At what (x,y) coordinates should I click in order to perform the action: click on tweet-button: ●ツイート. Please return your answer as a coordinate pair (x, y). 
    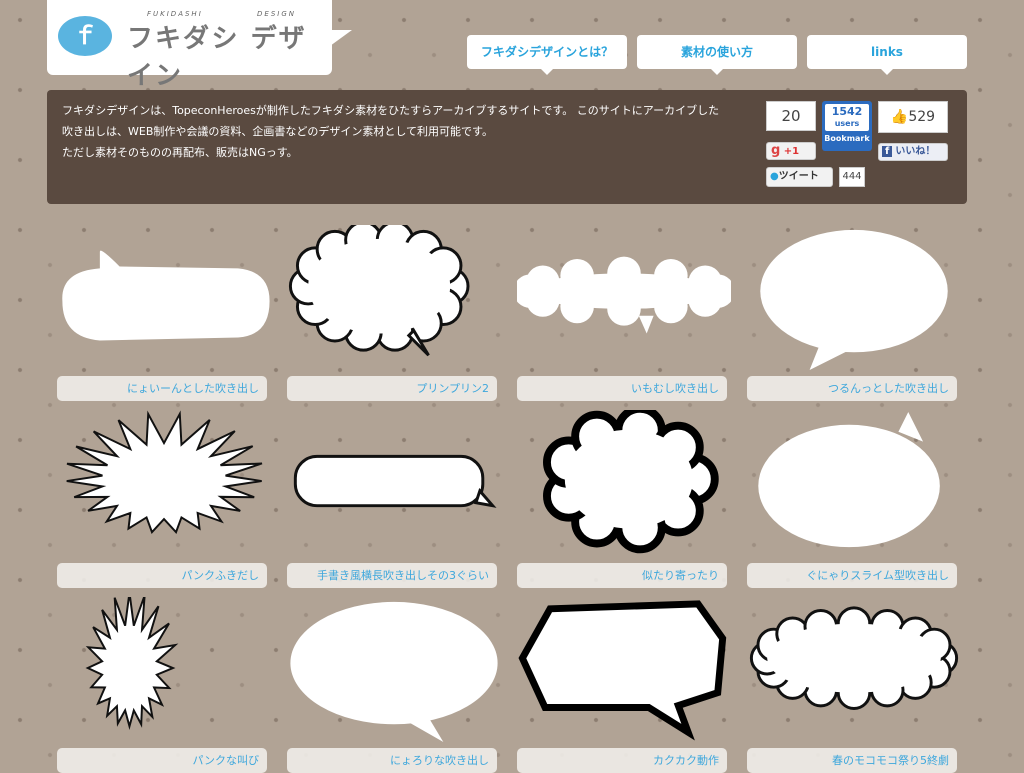
    Looking at the image, I should click on (799, 177).